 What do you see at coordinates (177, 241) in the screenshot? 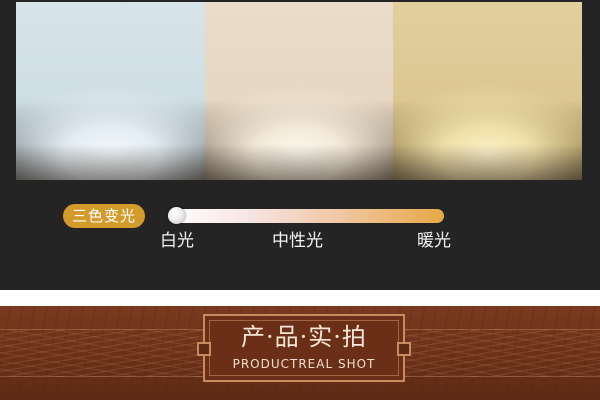
I see `white-light-label: 白光` at bounding box center [177, 241].